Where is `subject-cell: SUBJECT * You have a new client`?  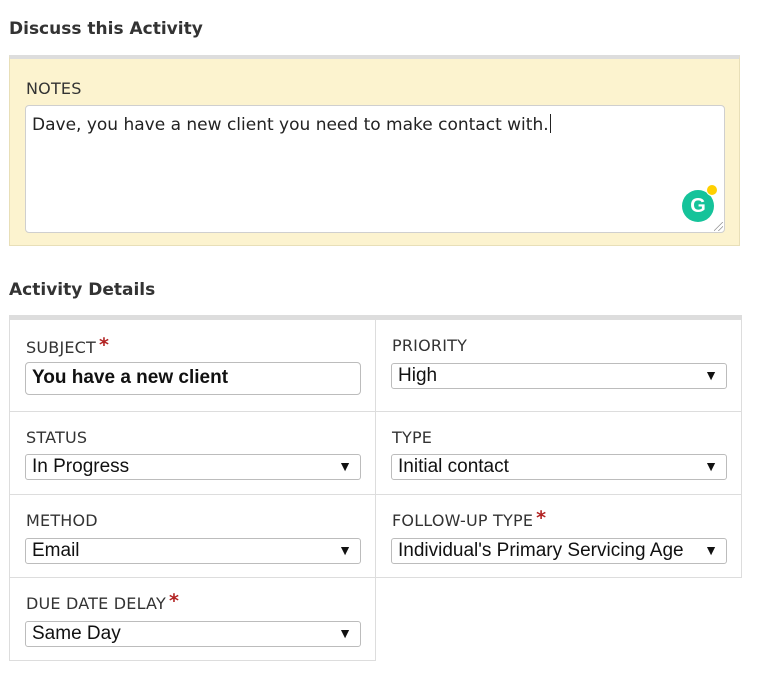 subject-cell: SUBJECT * You have a new client is located at coordinates (192, 365).